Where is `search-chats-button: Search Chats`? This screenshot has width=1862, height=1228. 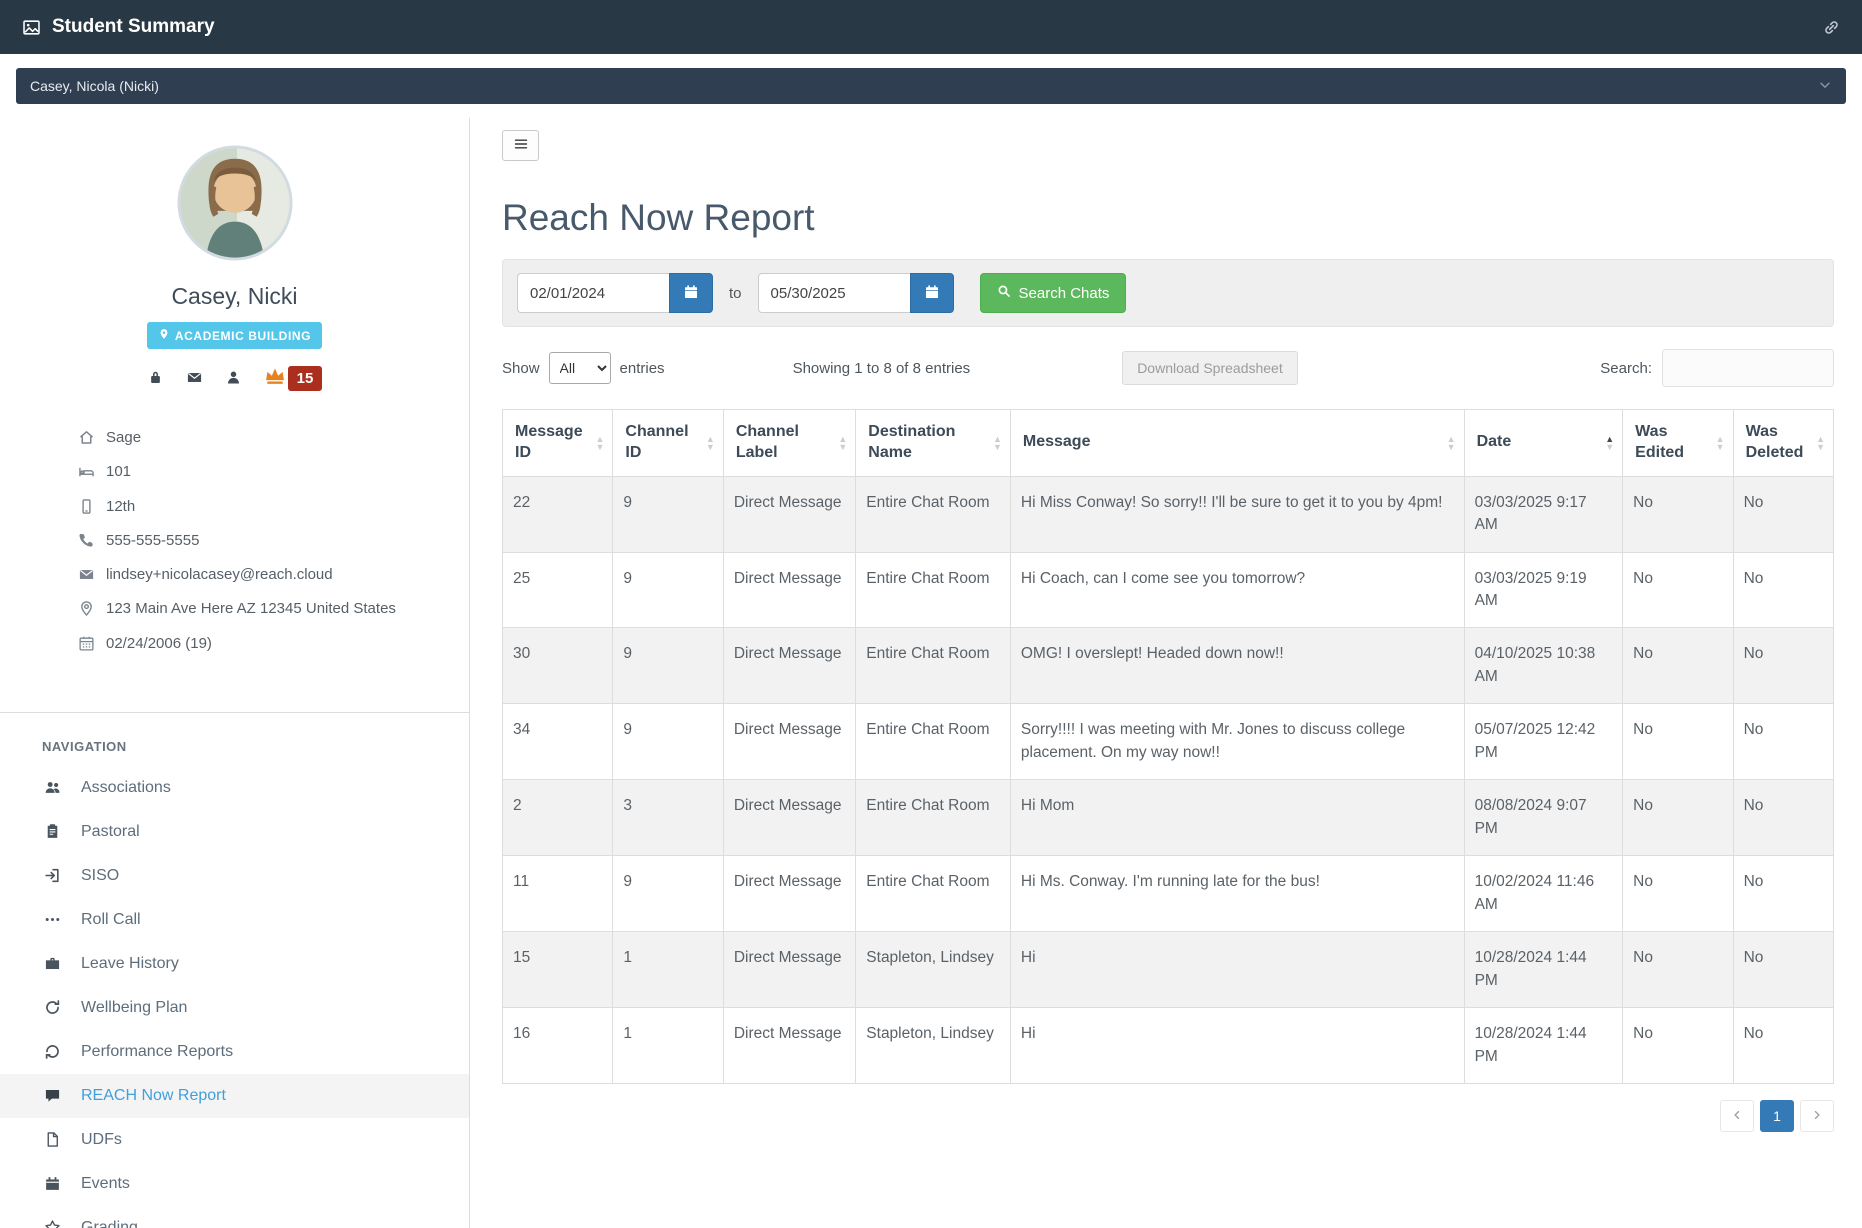
search-chats-button: Search Chats is located at coordinates (1053, 293).